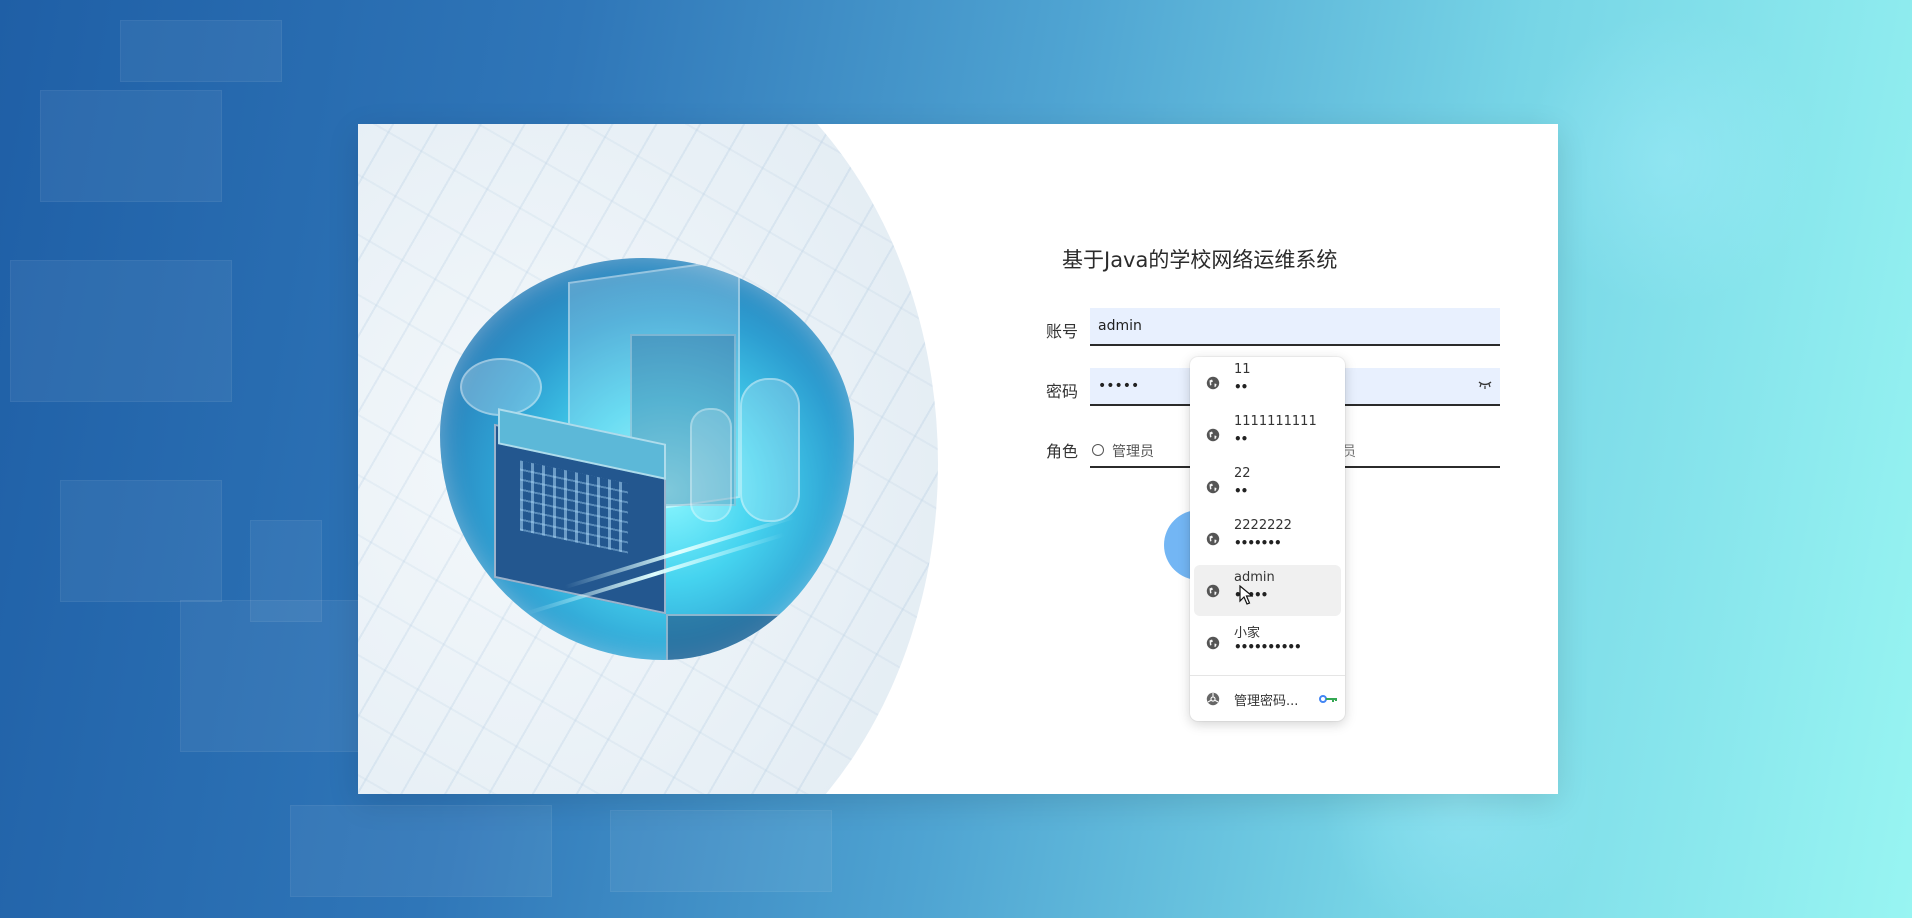 The height and width of the screenshot is (918, 1912). I want to click on autofill-username: 11, so click(1242, 369).